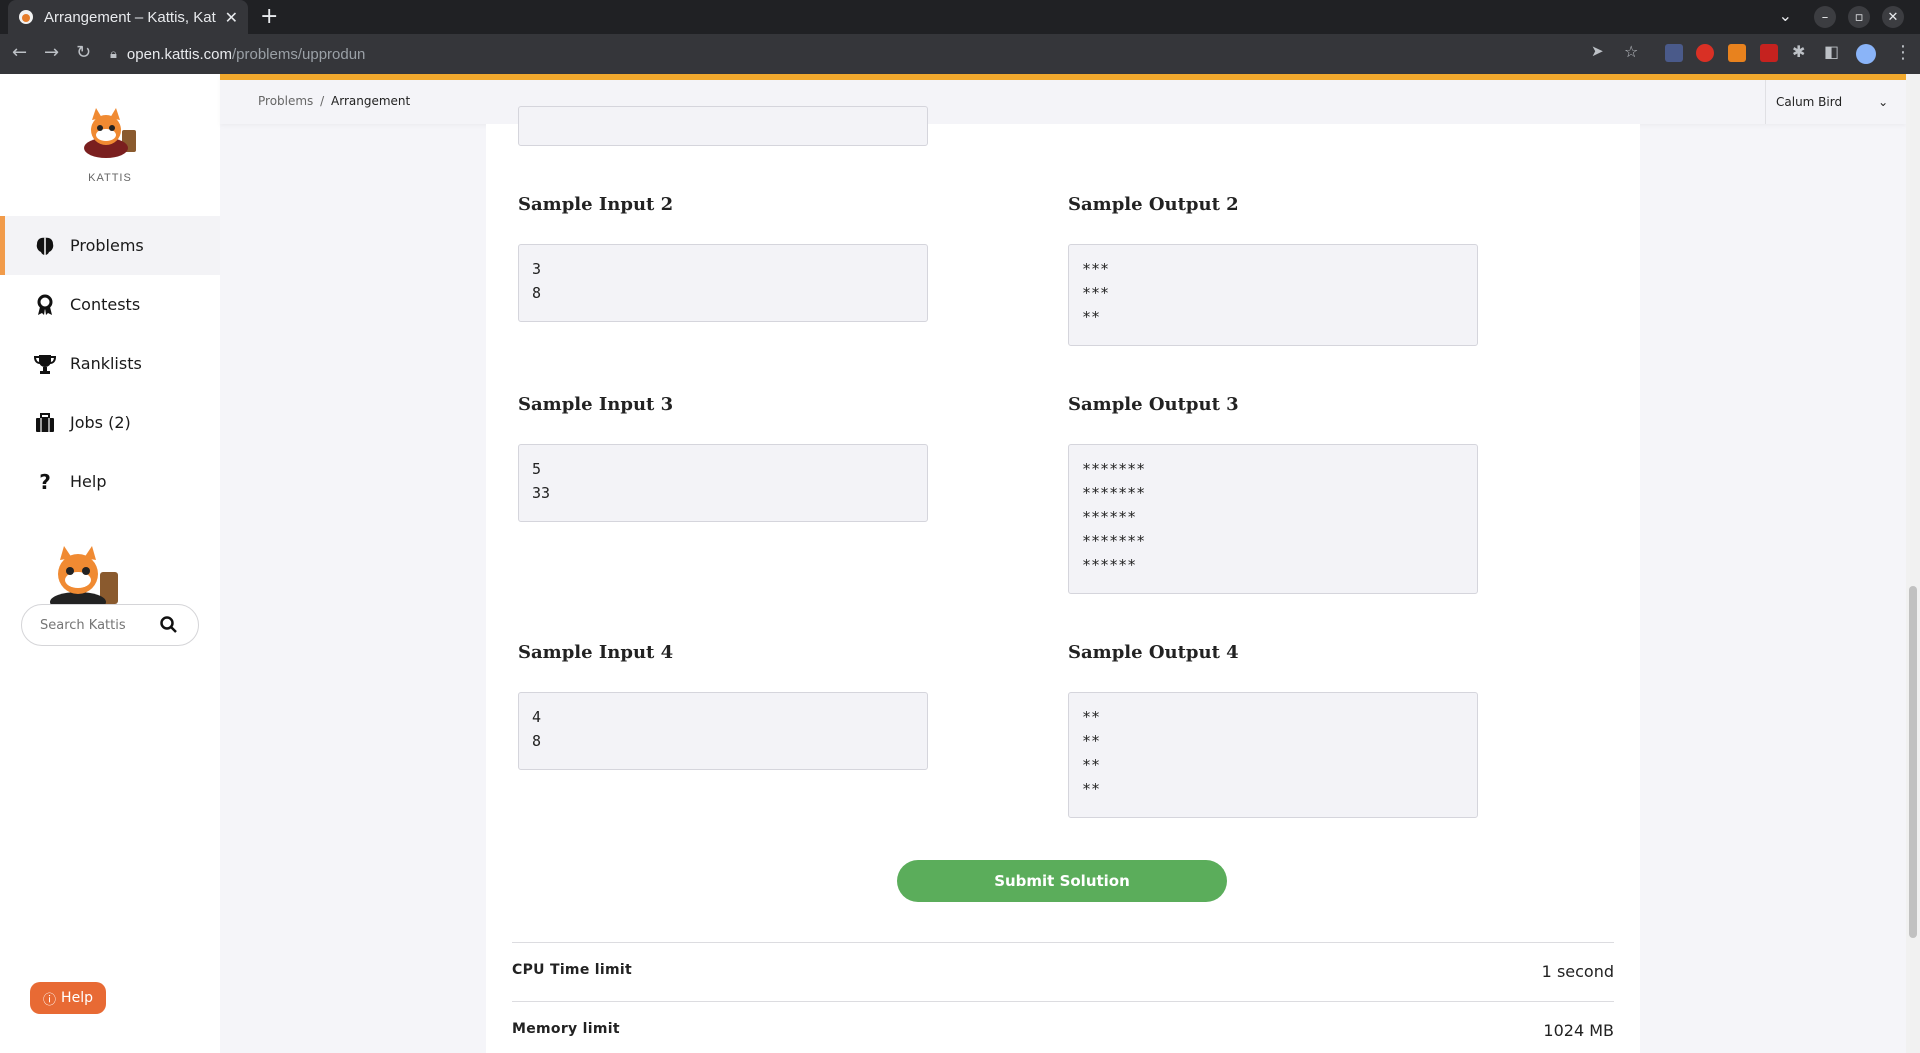 This screenshot has width=1920, height=1053. I want to click on user-menu: Calum Bird ⌄, so click(1826, 102).